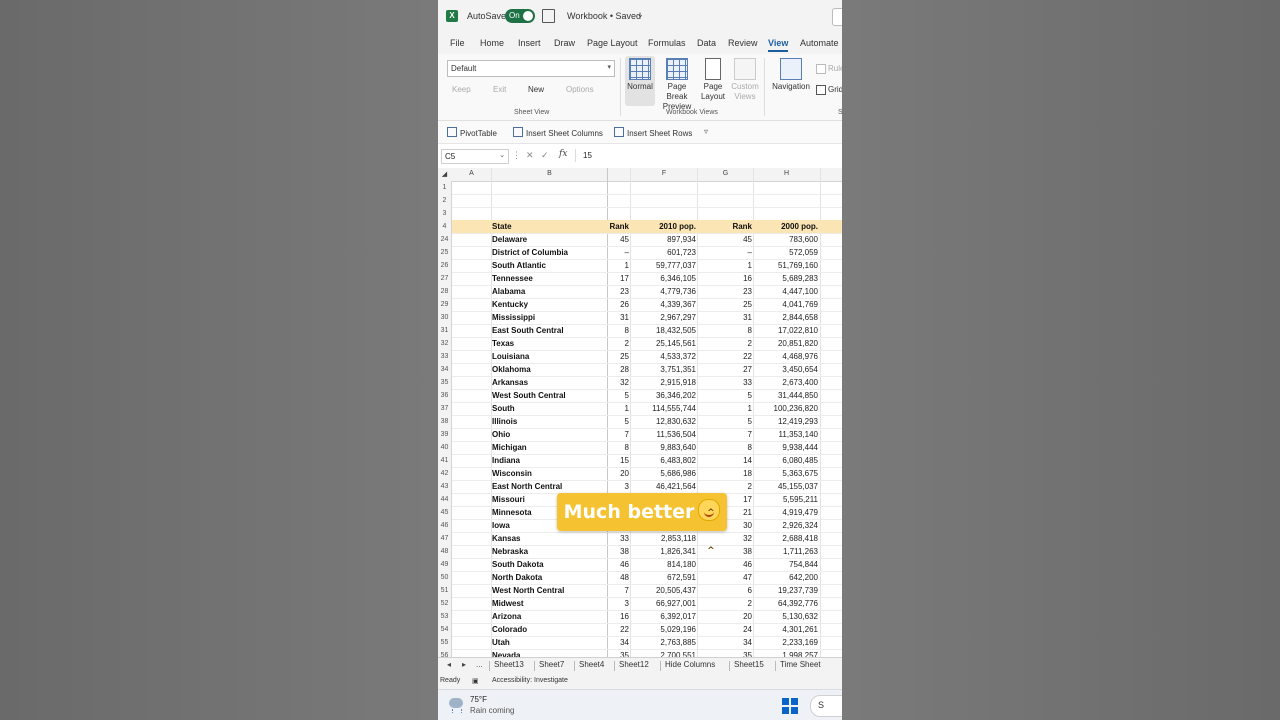  Describe the element at coordinates (725, 421) in the screenshot. I see `cell-rank-2000: 5` at that location.